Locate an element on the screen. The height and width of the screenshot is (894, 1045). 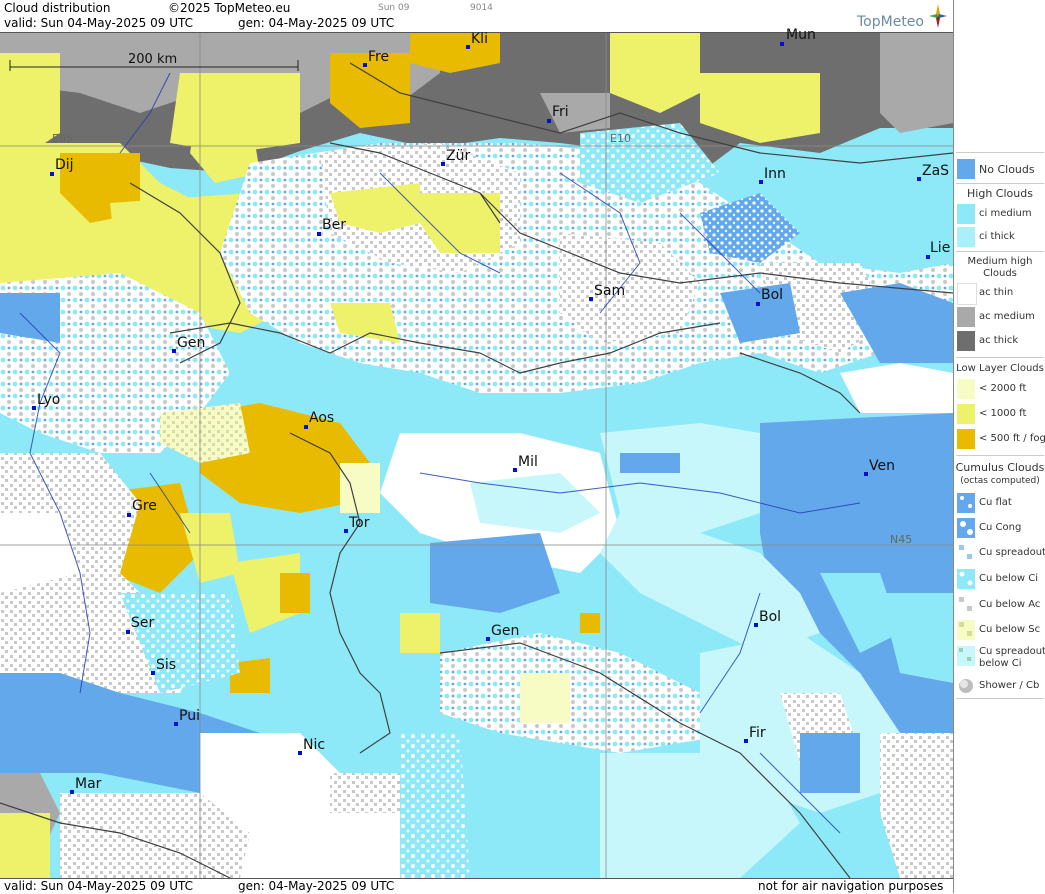
legend-low-title: Low Layer Clouds is located at coordinates (1000, 368).